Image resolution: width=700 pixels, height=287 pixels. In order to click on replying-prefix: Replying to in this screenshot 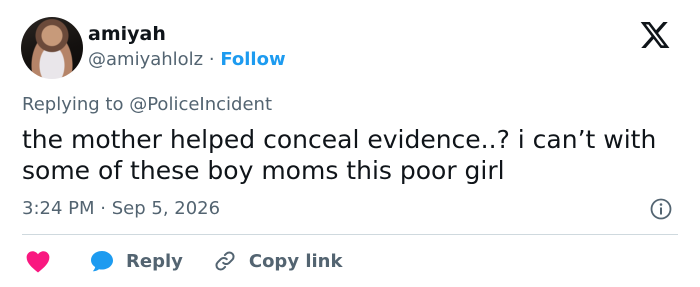, I will do `click(73, 104)`.